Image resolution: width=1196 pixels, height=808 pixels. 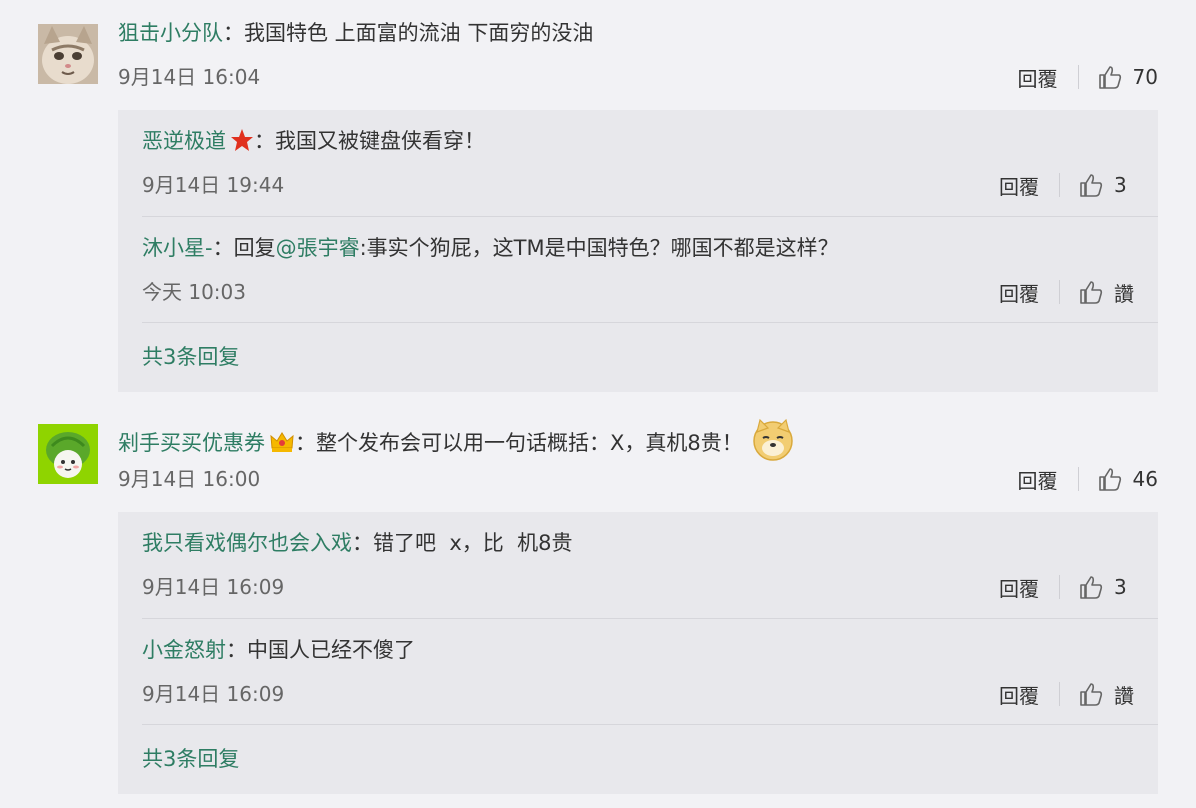 I want to click on reply-item: 恶逆极道 ：我国又被键盘侠看穿！ 9月14日 19:44 回覆 3, so click(x=638, y=163).